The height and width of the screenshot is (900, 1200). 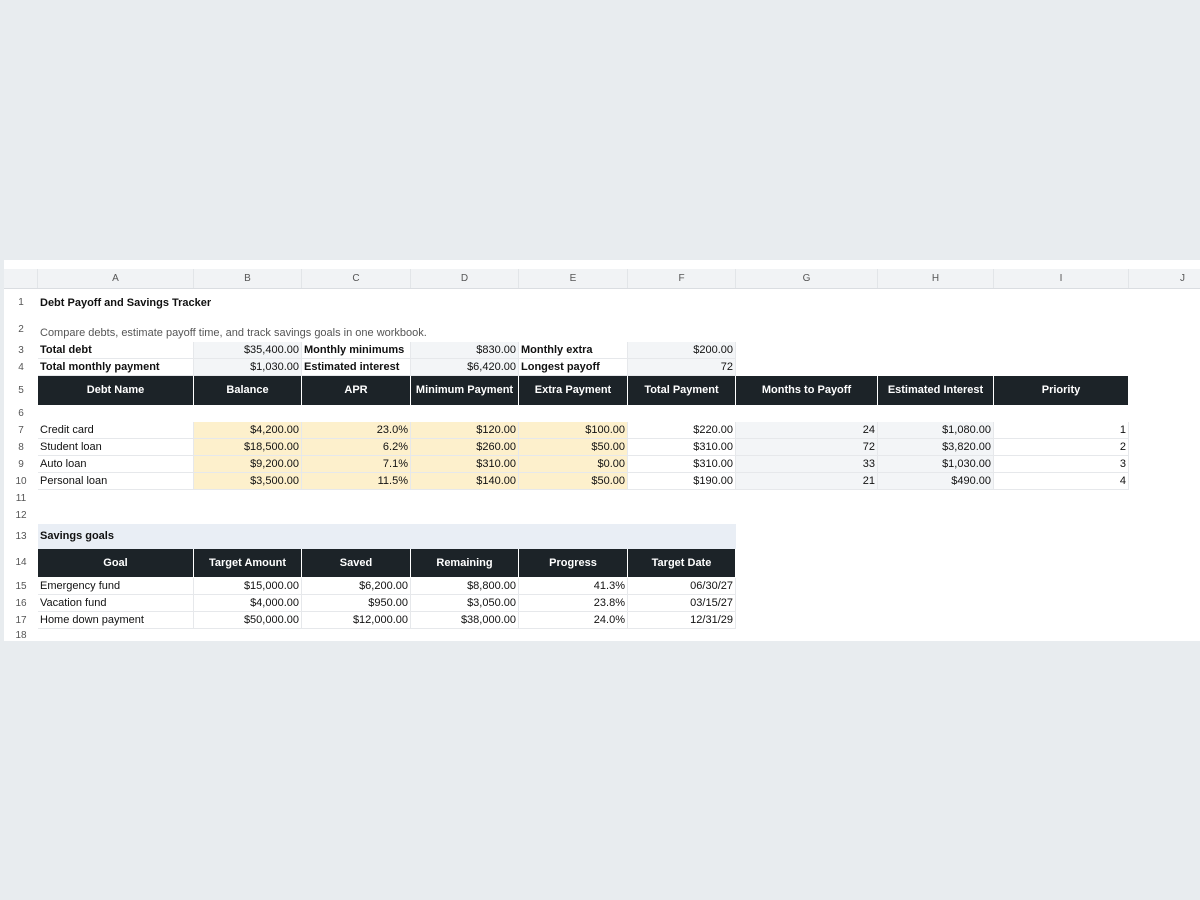 I want to click on savings-header-saved: Saved, so click(x=356, y=563).